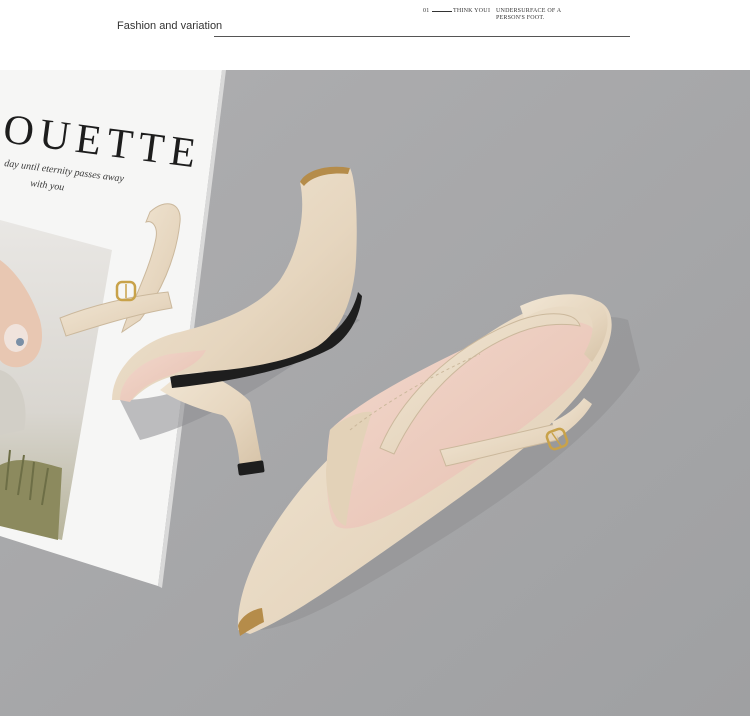  Describe the element at coordinates (426, 11) in the screenshot. I see `header-number: 01` at that location.